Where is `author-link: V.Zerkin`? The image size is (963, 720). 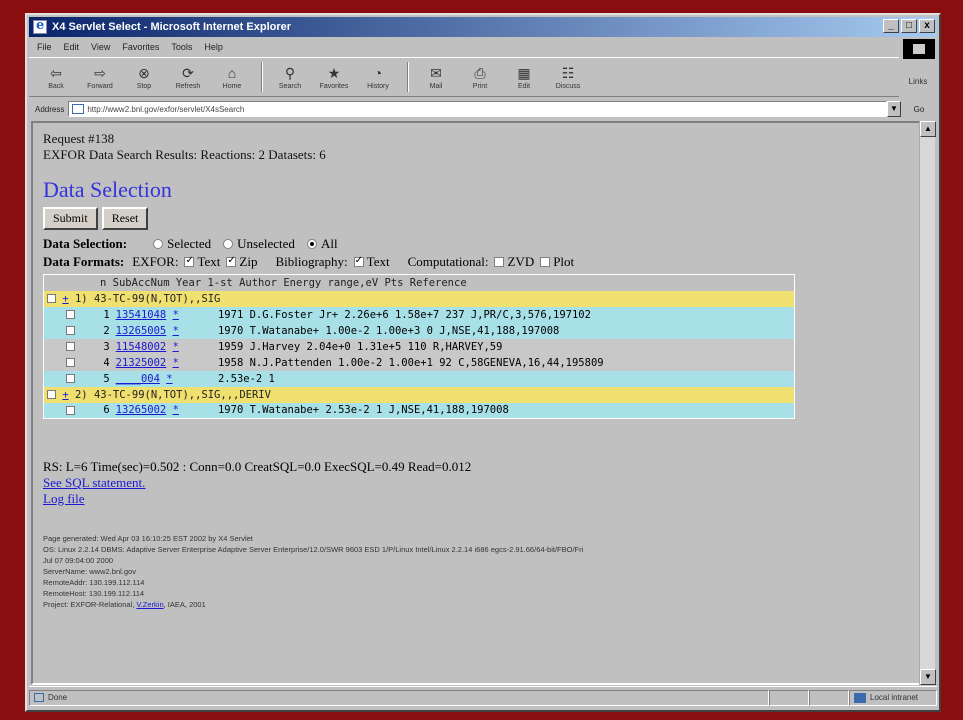
author-link: V.Zerkin is located at coordinates (149, 604).